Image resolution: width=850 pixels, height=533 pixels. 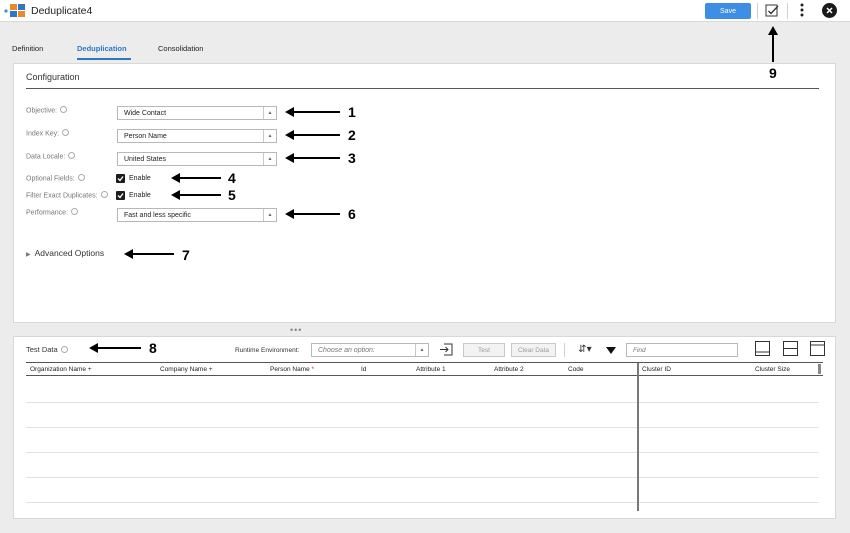 I want to click on filter-exact-duplicates-enable-label: Enable, so click(x=140, y=195).